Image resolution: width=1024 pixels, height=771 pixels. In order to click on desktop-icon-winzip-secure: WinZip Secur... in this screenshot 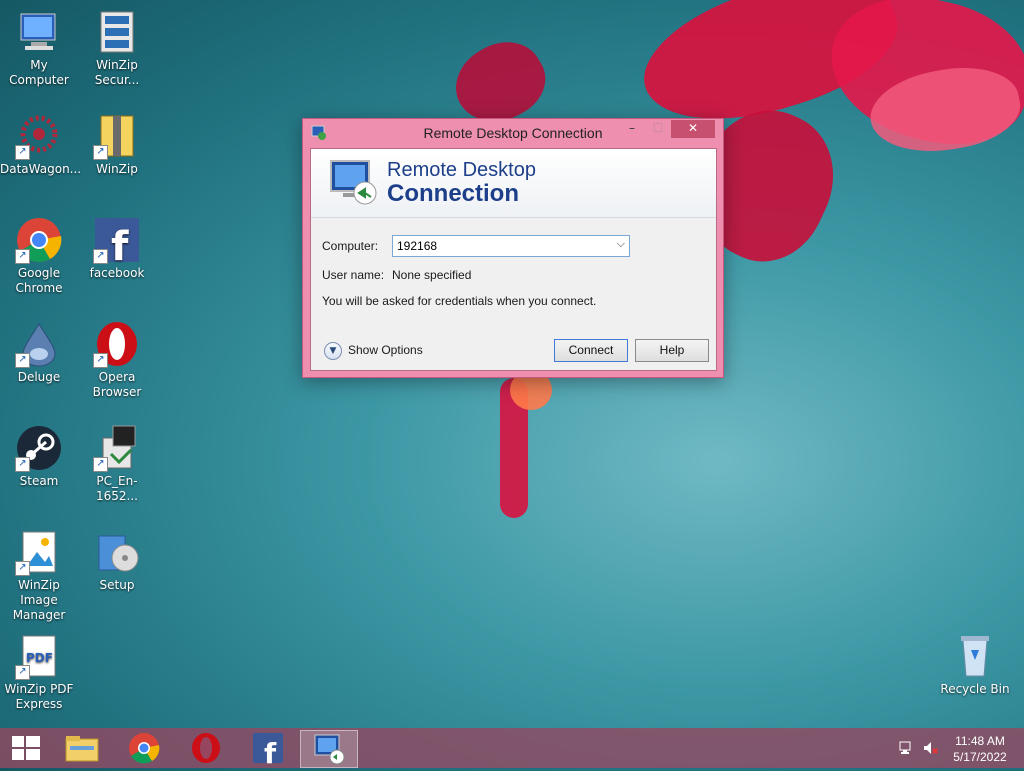, I will do `click(117, 48)`.